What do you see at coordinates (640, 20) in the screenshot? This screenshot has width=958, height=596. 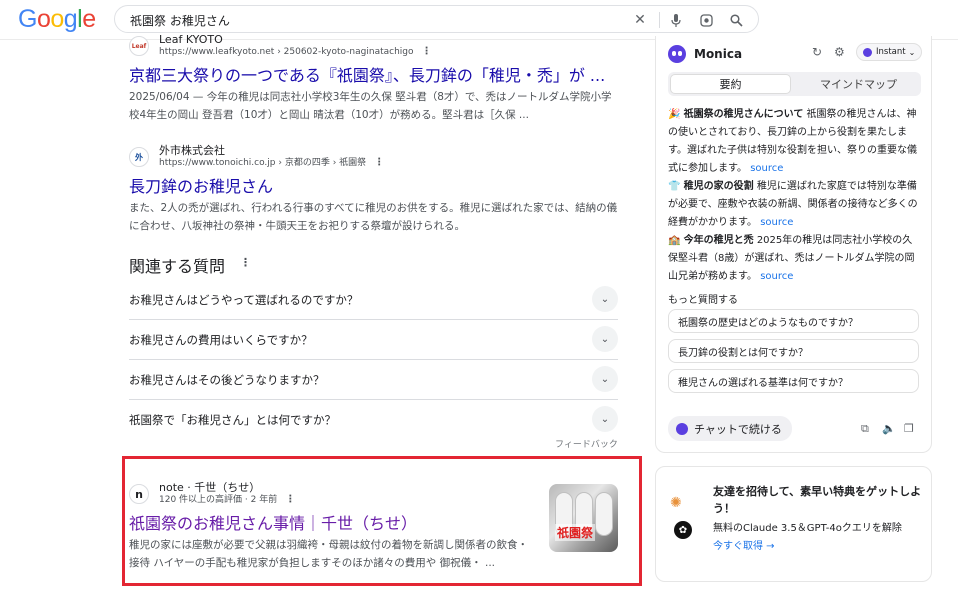 I see `clear-icon: ✕` at bounding box center [640, 20].